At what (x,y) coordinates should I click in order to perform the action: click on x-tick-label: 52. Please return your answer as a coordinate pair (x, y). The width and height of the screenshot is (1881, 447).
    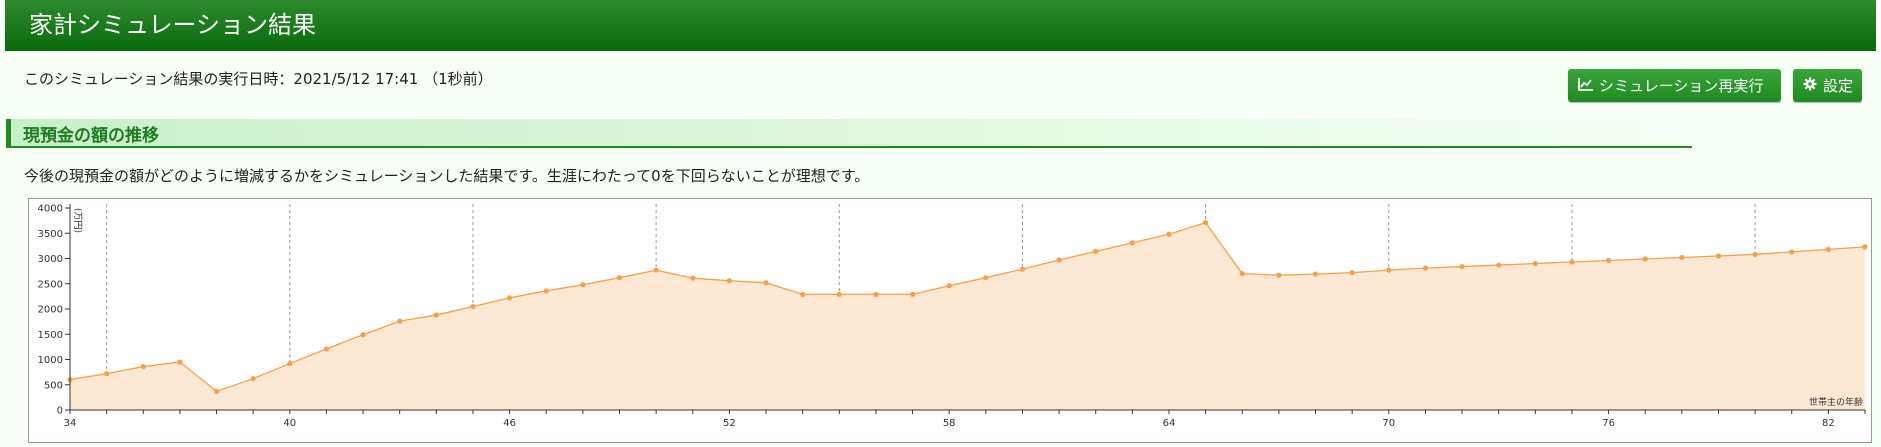
    Looking at the image, I should click on (729, 423).